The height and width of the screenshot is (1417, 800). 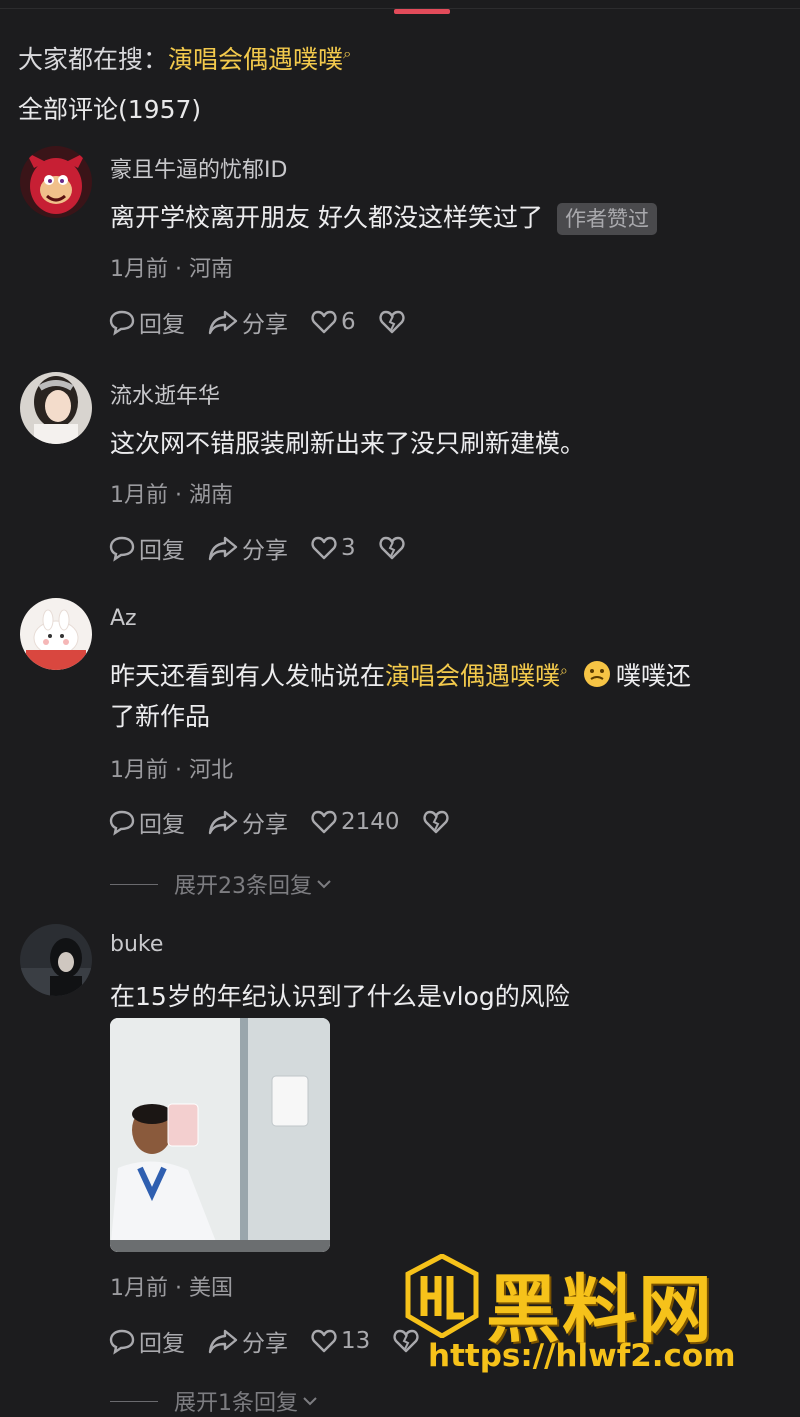 What do you see at coordinates (171, 269) in the screenshot?
I see `comment-meta: 1月前 · 河南` at bounding box center [171, 269].